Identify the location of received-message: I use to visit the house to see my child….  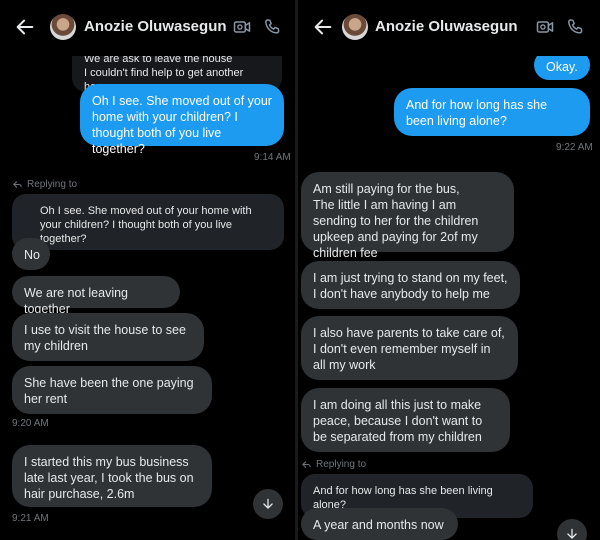
(108, 337).